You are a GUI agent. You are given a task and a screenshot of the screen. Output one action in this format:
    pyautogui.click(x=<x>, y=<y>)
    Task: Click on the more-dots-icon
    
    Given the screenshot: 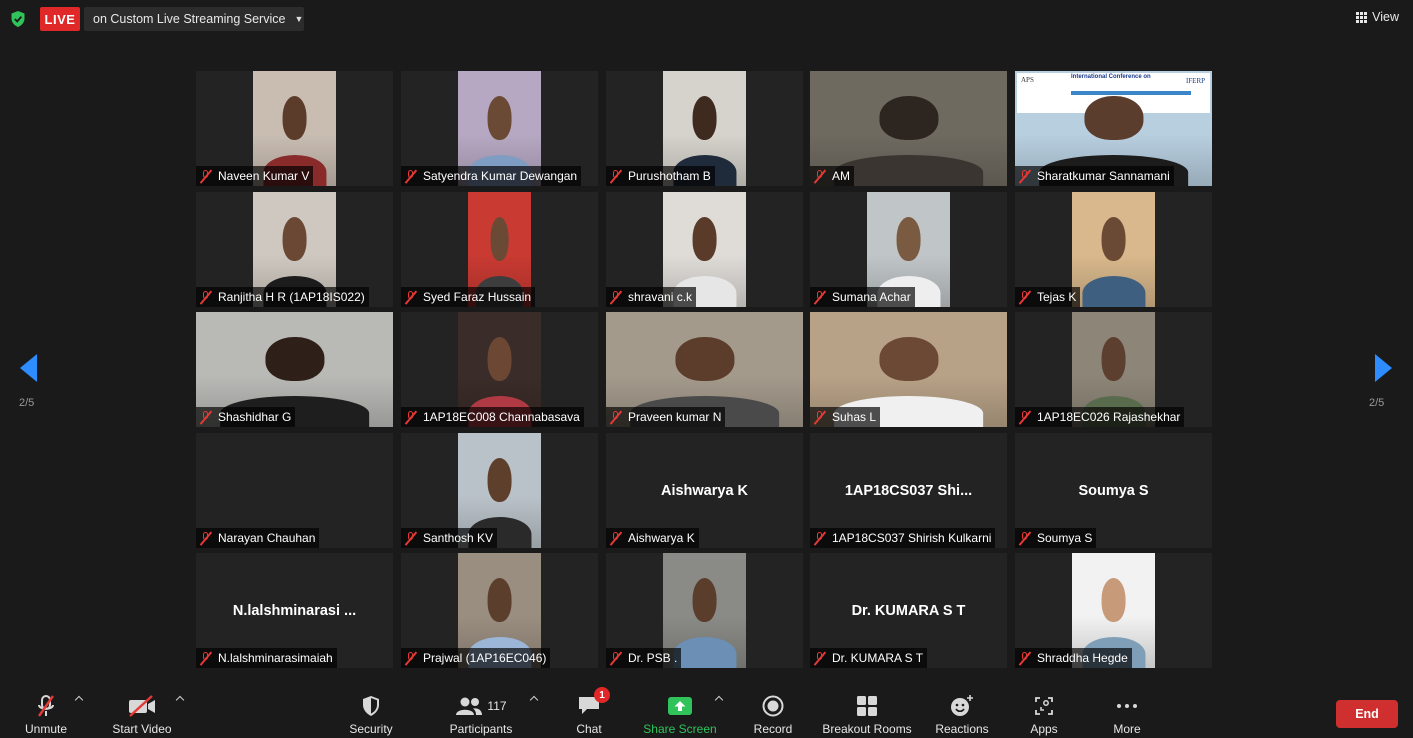 What is the action you would take?
    pyautogui.click(x=1127, y=706)
    